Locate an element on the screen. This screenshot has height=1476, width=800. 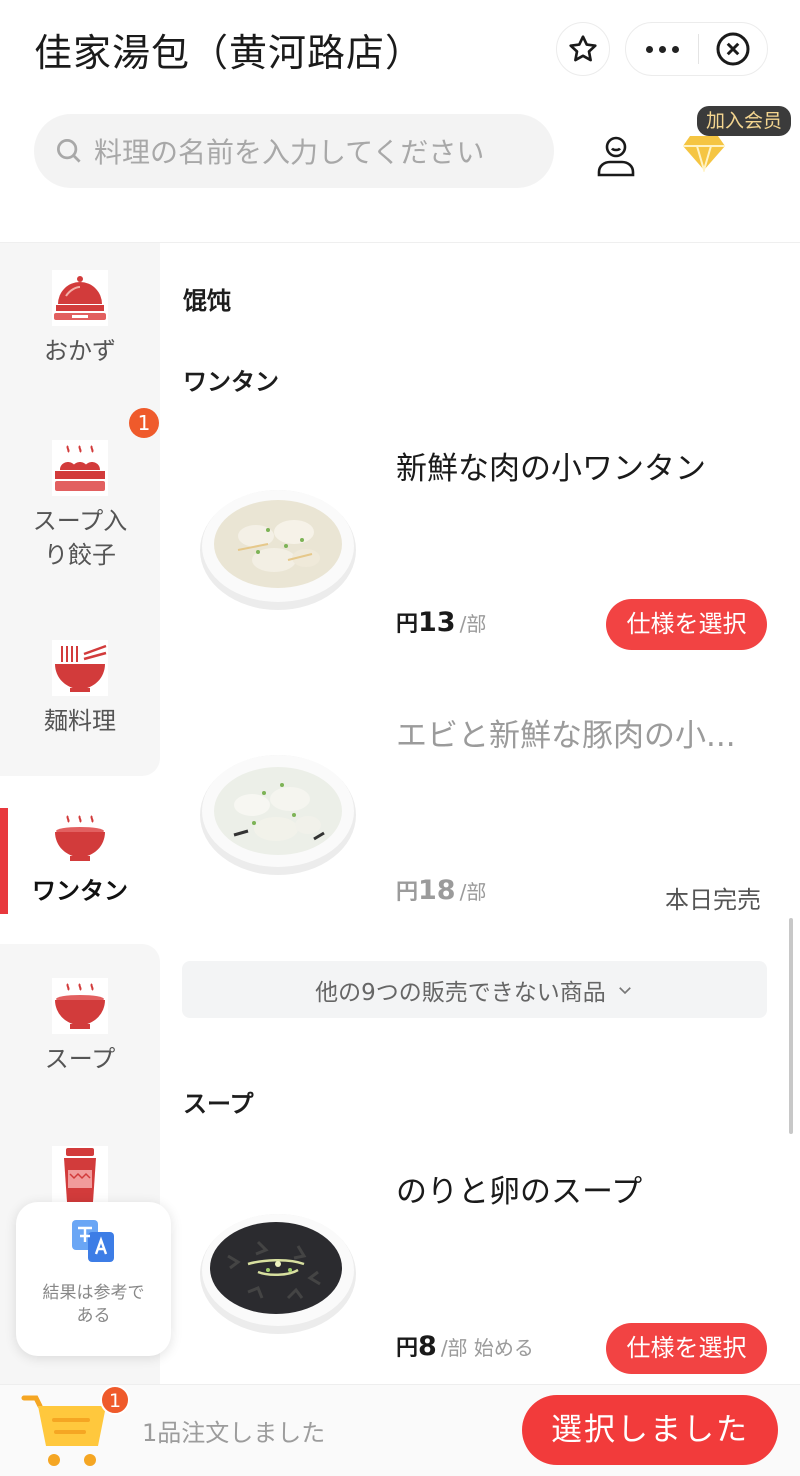
cart-count-badge: 1 is located at coordinates (115, 1400).